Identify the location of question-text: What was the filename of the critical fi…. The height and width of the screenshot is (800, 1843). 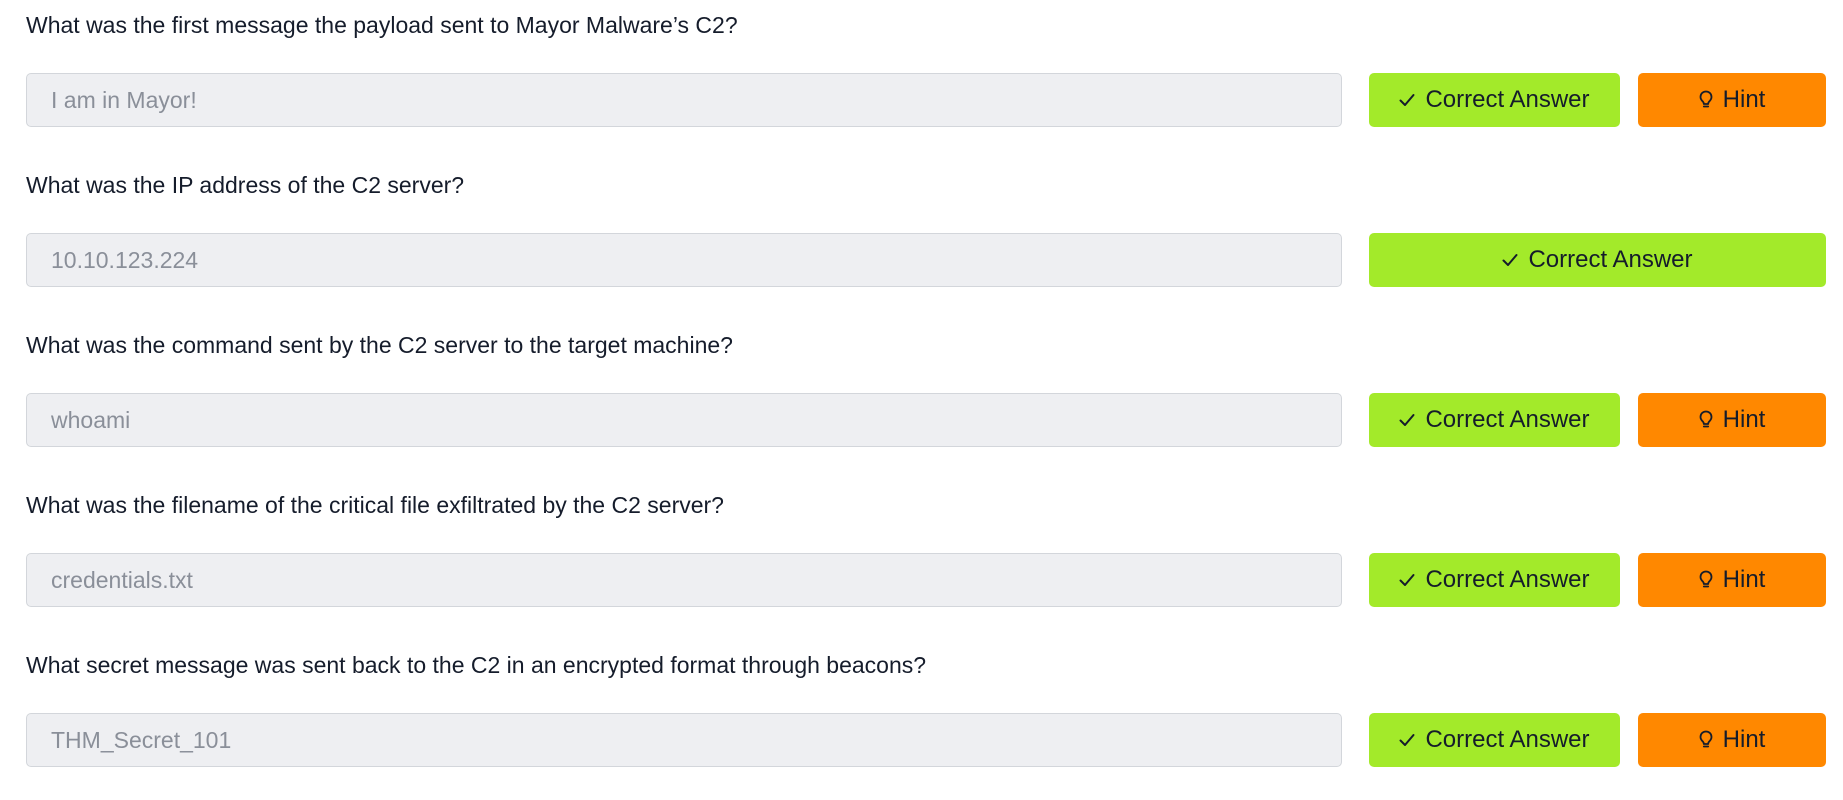
(375, 505).